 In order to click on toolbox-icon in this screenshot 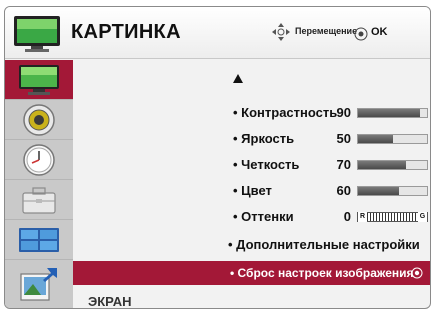, I will do `click(39, 200)`.